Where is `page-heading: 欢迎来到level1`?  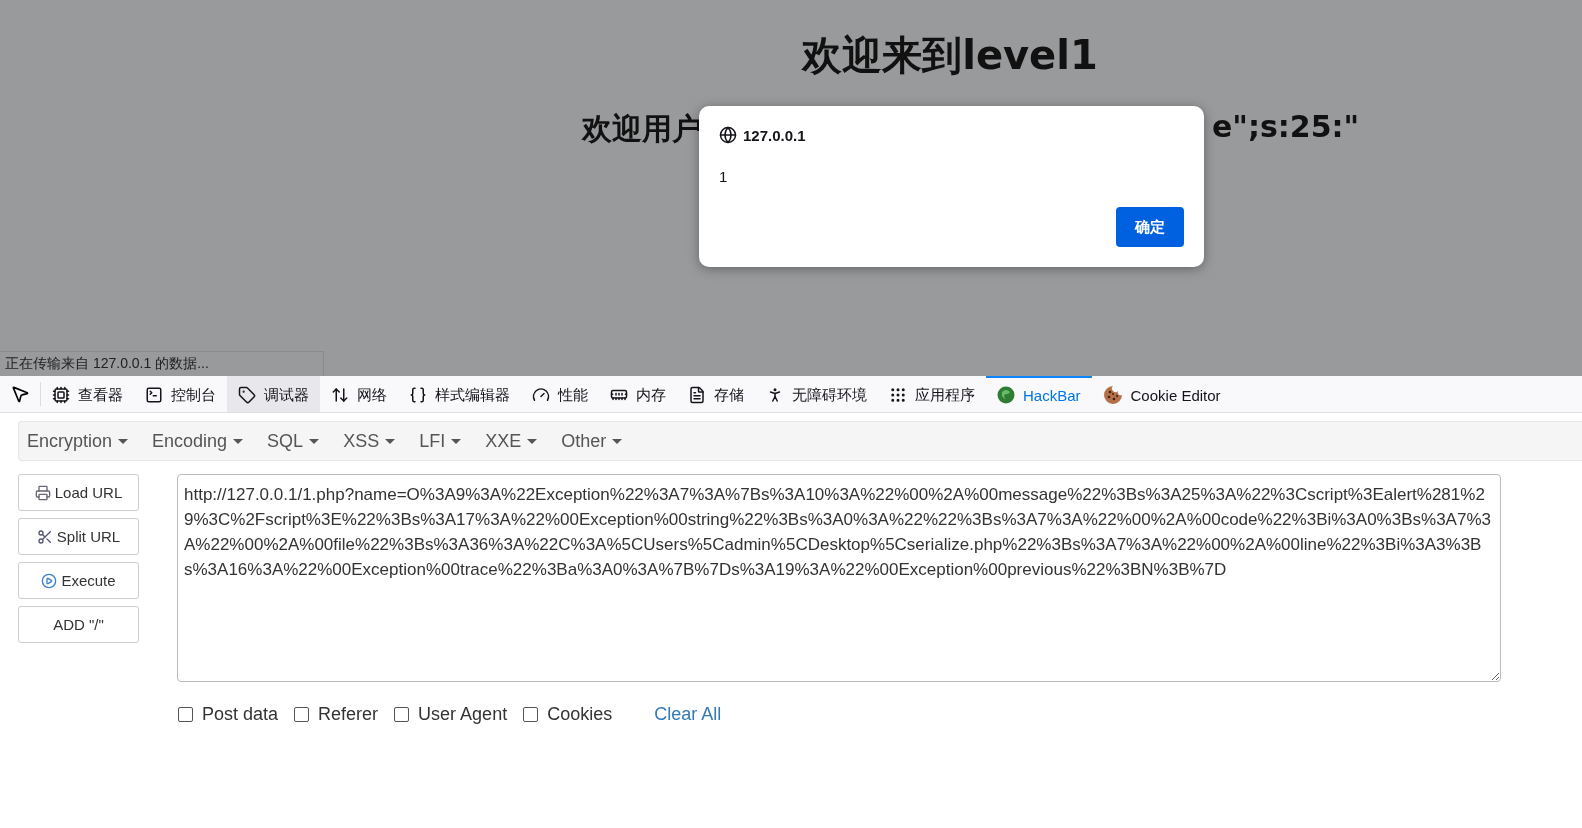
page-heading: 欢迎来到level1 is located at coordinates (949, 55).